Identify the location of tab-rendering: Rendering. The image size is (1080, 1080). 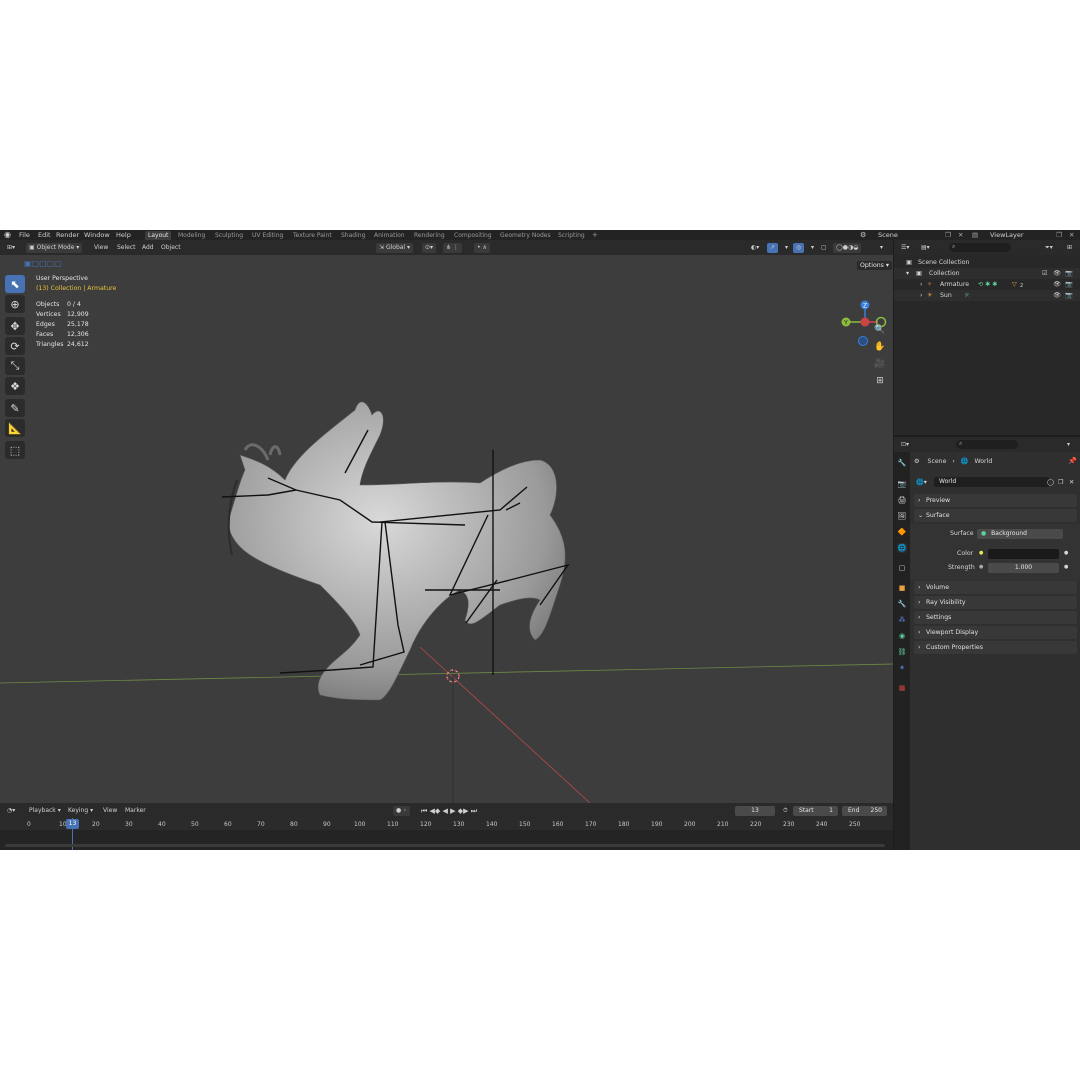
(429, 235).